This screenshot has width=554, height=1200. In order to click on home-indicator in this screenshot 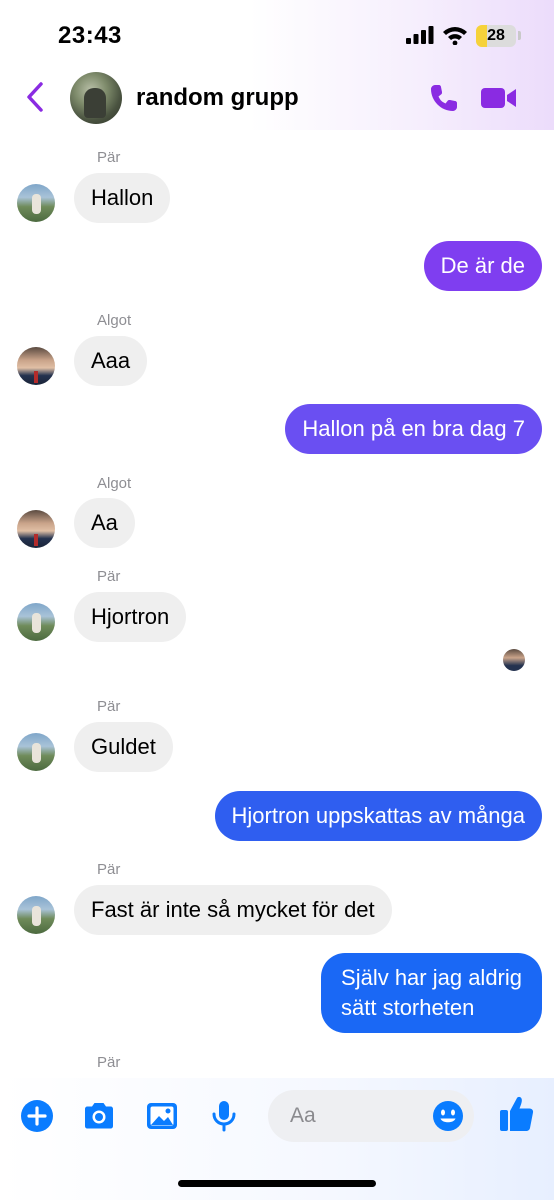, I will do `click(277, 1183)`.